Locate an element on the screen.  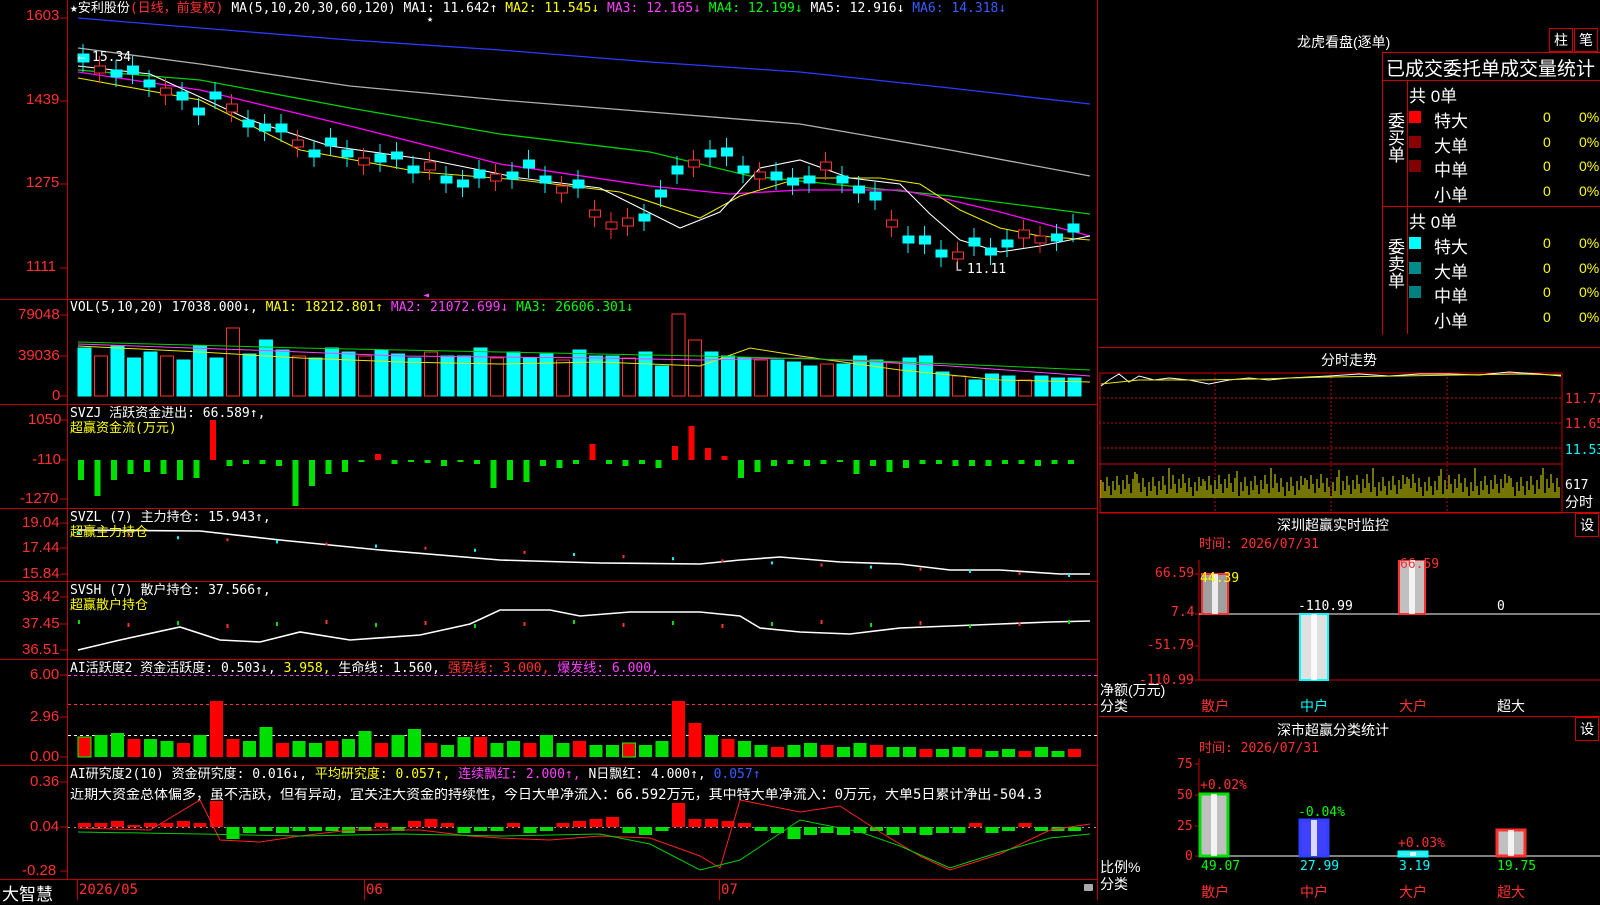
intraday-axis-3: 11.53 is located at coordinates (1582, 450).